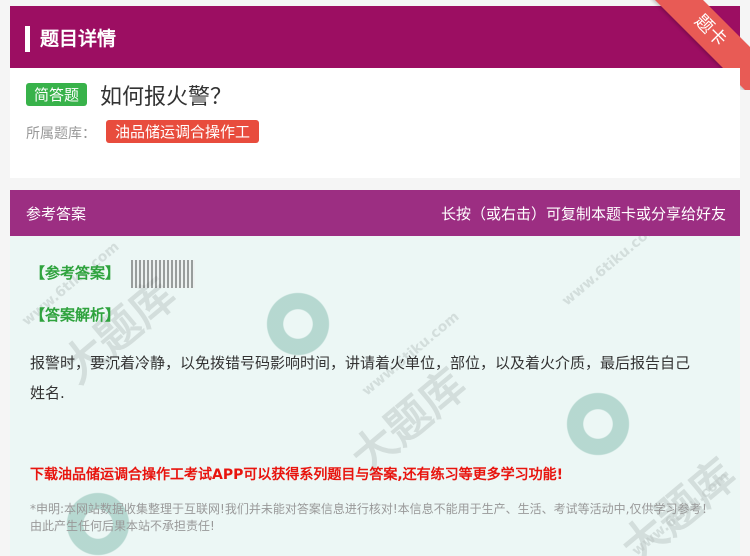 The height and width of the screenshot is (556, 750). I want to click on answer-image, so click(163, 274).